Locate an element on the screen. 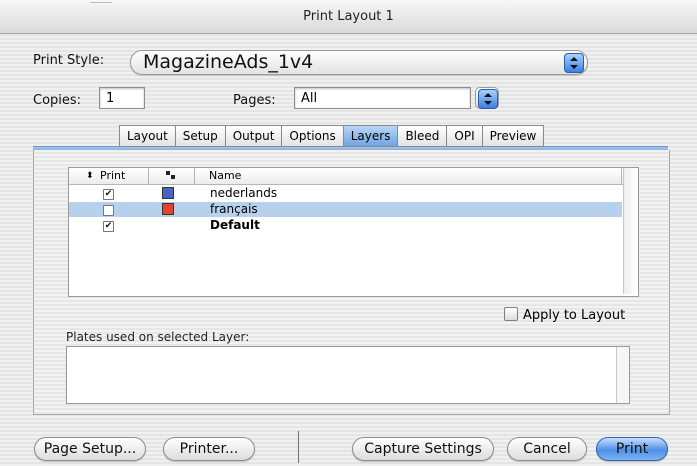 The width and height of the screenshot is (697, 466). pages-label: Pages: is located at coordinates (254, 100).